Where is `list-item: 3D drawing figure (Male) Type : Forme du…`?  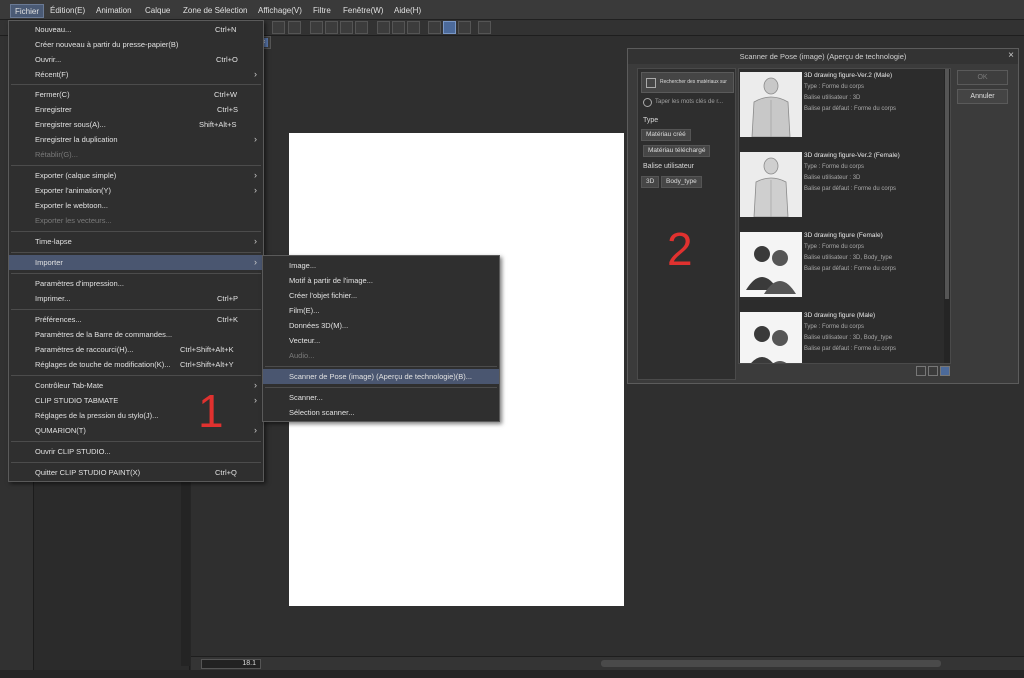
list-item: 3D drawing figure (Male) Type : Forme du… is located at coordinates (844, 336).